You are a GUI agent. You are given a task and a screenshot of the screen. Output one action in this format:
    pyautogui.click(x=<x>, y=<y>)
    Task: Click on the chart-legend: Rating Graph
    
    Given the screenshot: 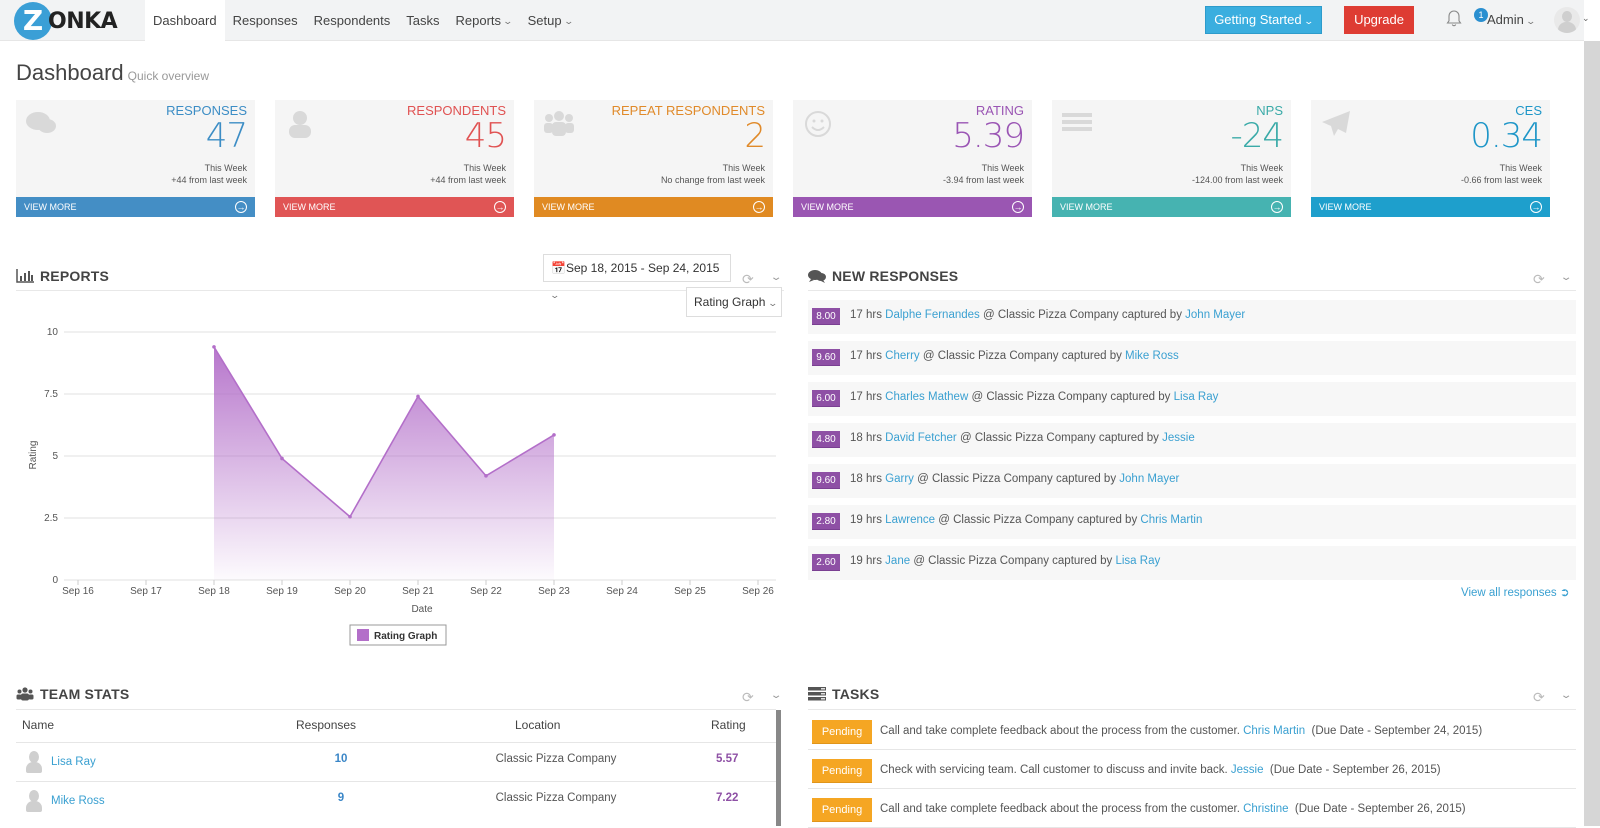 What is the action you would take?
    pyautogui.click(x=398, y=635)
    